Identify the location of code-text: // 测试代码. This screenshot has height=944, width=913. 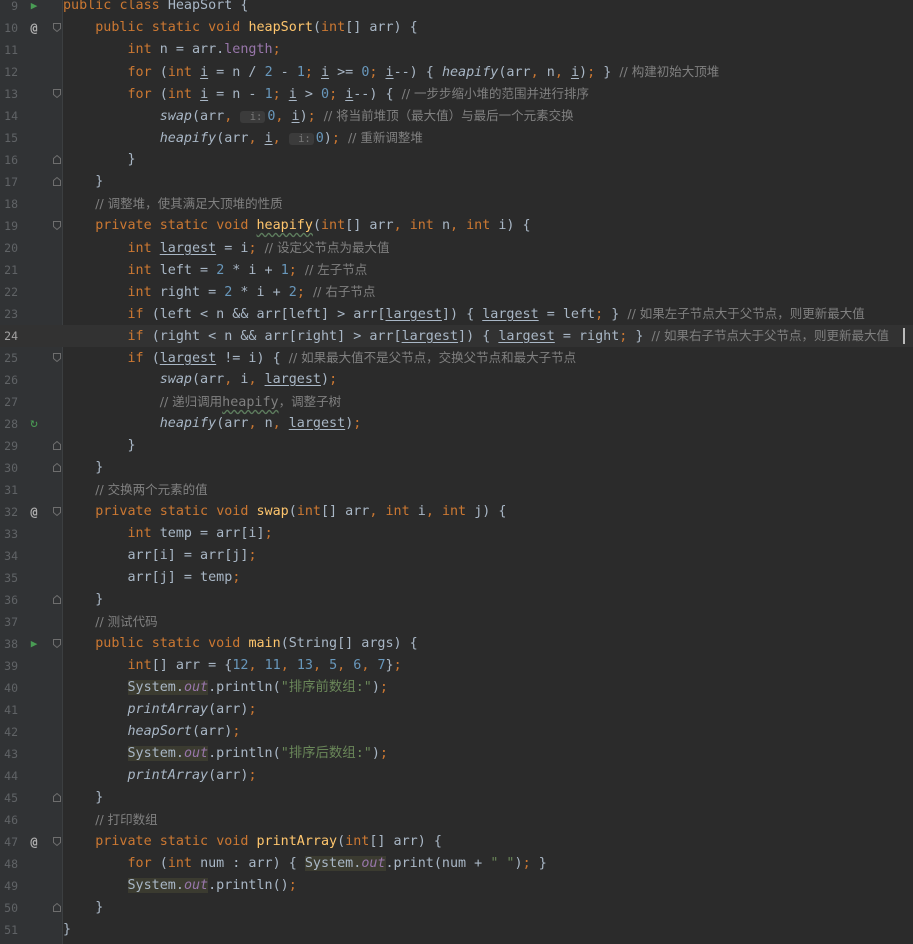
(110, 622).